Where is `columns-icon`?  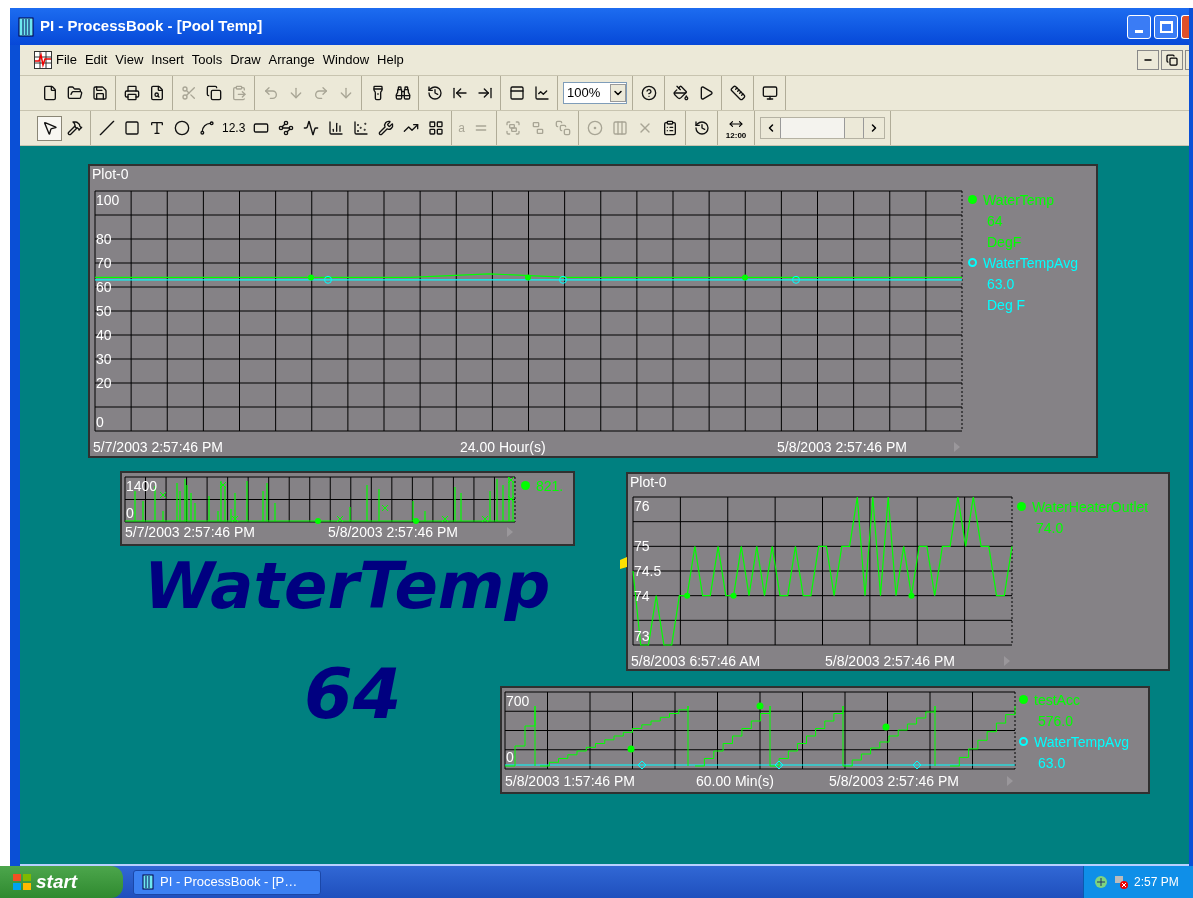 columns-icon is located at coordinates (619, 128).